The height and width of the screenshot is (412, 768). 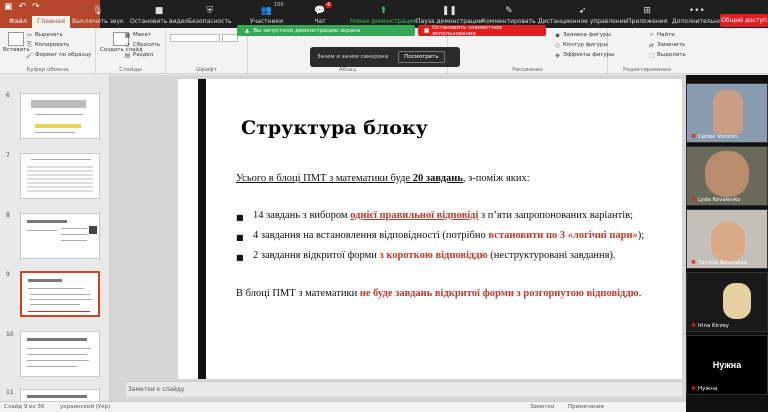 I want to click on participants-icon: 👥, so click(x=266, y=11).